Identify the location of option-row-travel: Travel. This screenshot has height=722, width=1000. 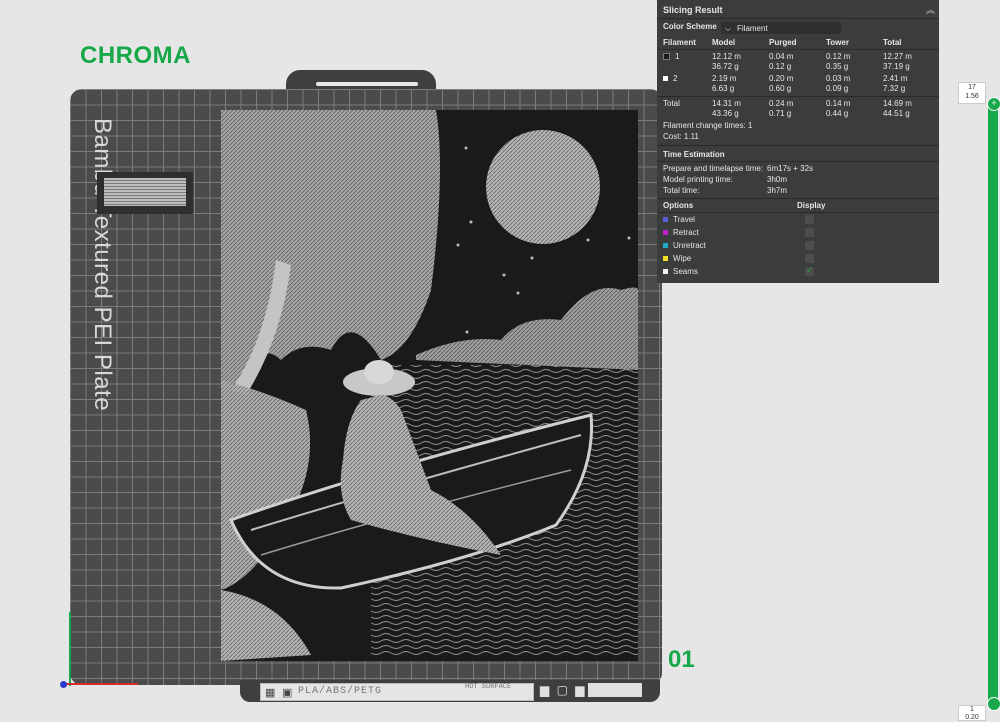
(798, 220).